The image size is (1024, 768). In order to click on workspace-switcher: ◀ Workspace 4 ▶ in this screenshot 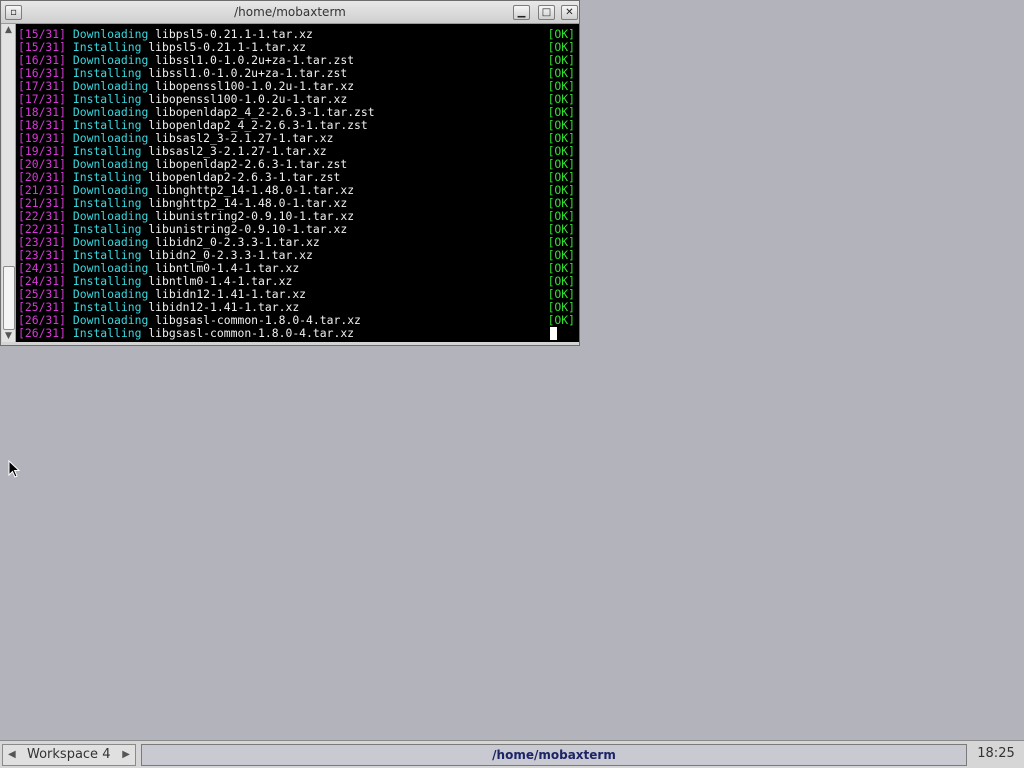, I will do `click(69, 755)`.